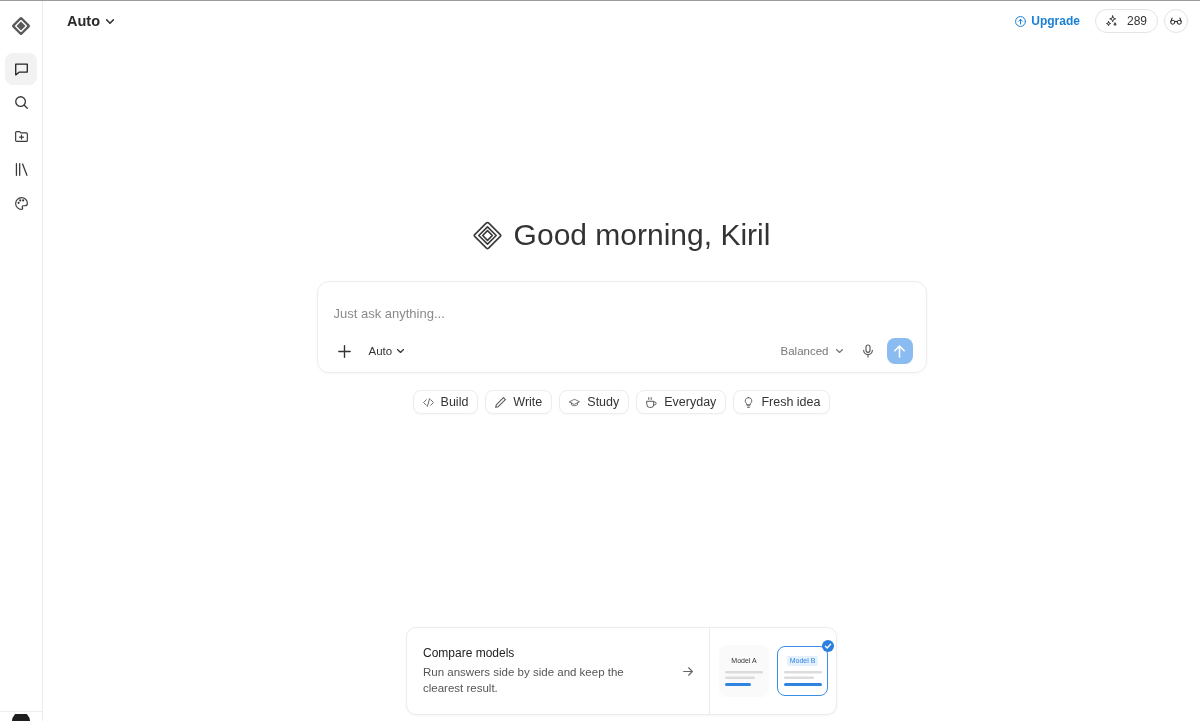 This screenshot has width=1200, height=721. I want to click on pencil-icon, so click(501, 402).